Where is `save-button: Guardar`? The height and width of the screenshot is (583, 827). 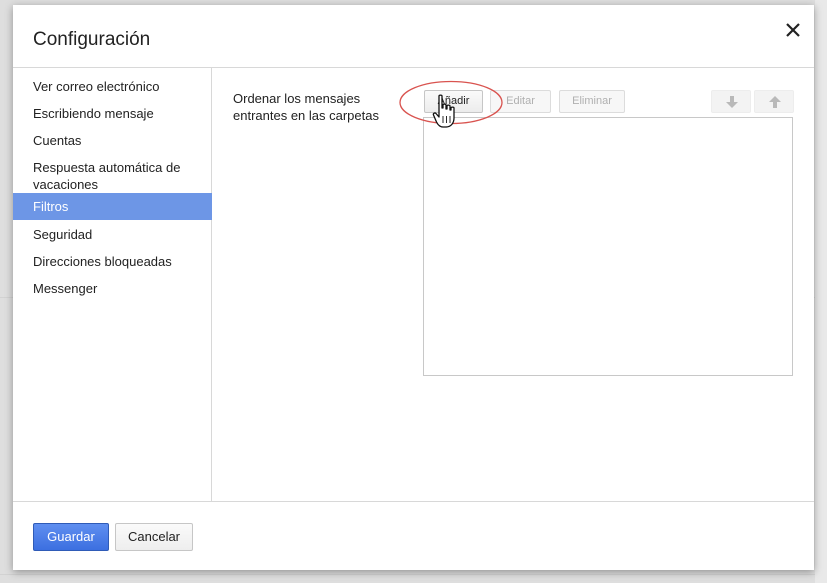
save-button: Guardar is located at coordinates (71, 537).